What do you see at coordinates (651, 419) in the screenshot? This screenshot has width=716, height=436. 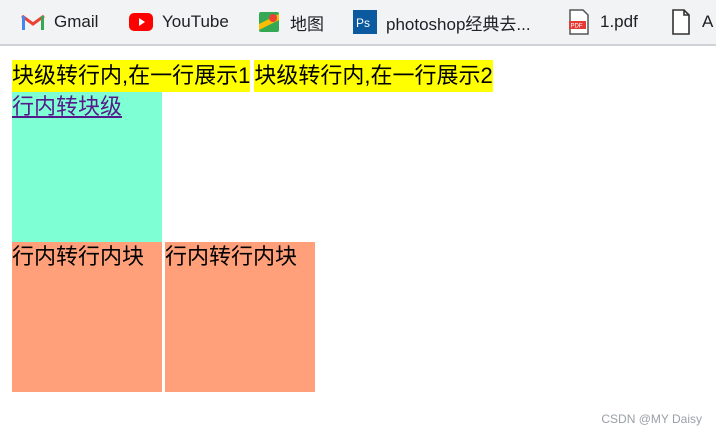 I see `watermark: CSDN @MY Daisy` at bounding box center [651, 419].